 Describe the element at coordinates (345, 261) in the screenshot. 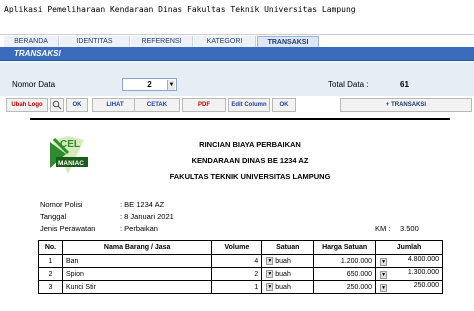

I see `cell-harga: 1.200.000` at that location.